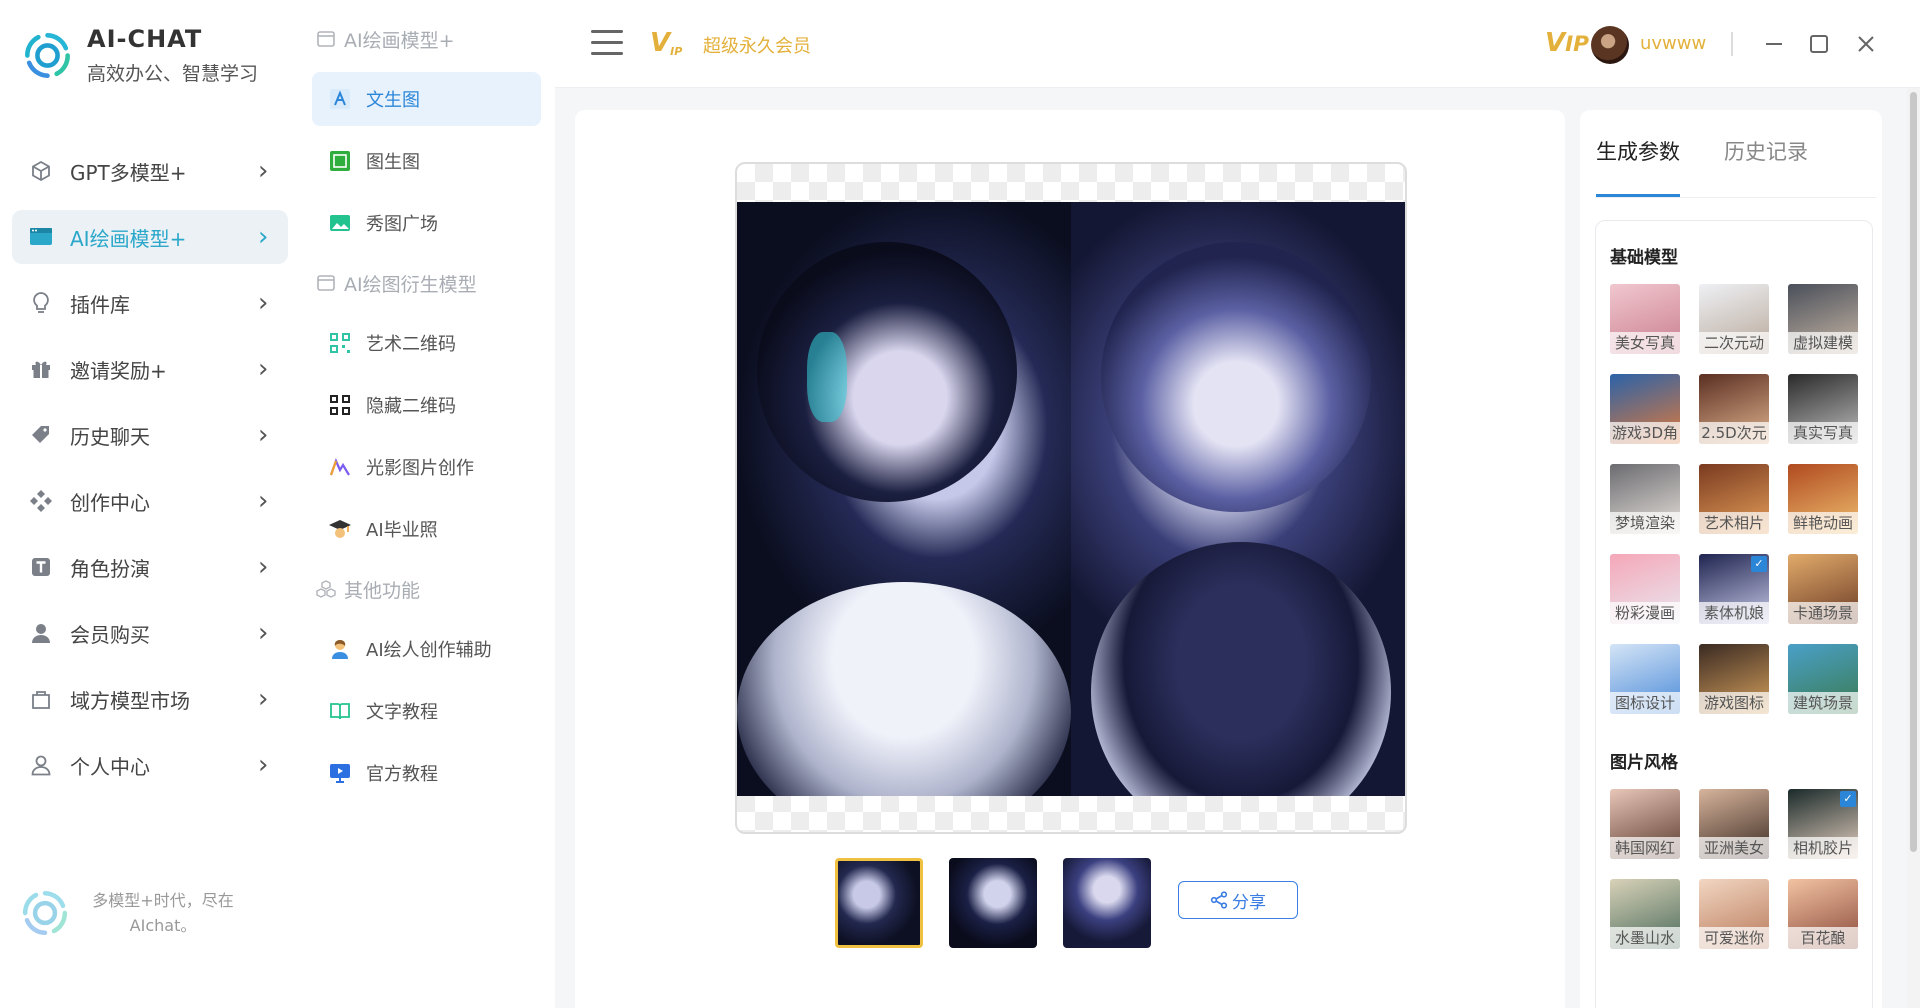 The width and height of the screenshot is (1920, 1008). What do you see at coordinates (326, 589) in the screenshot?
I see `cubes-icon` at bounding box center [326, 589].